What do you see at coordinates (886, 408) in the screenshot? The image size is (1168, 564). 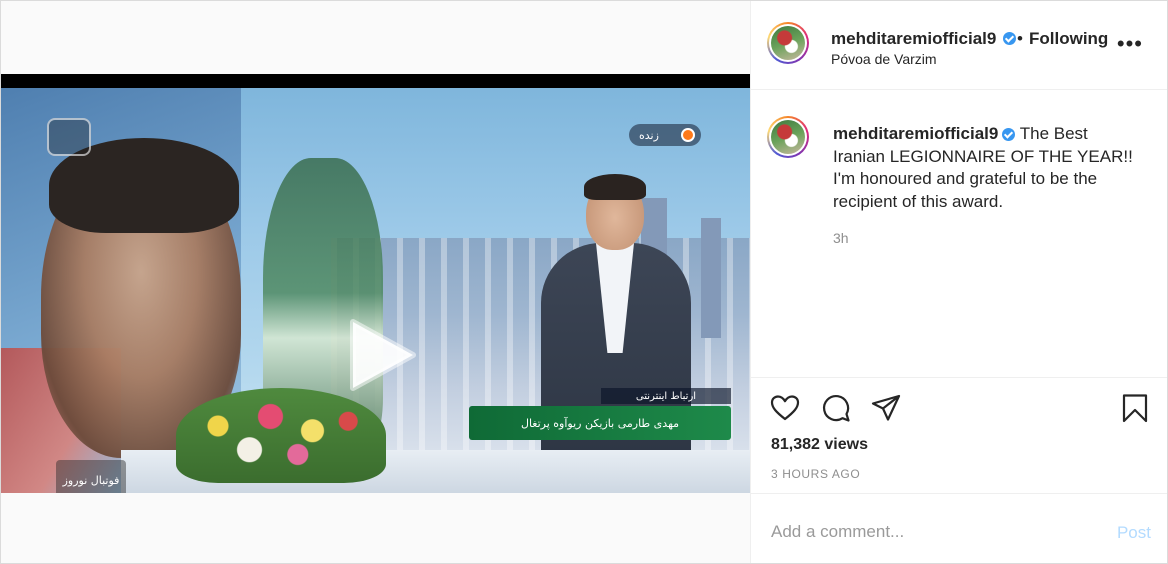 I see `share-icon` at bounding box center [886, 408].